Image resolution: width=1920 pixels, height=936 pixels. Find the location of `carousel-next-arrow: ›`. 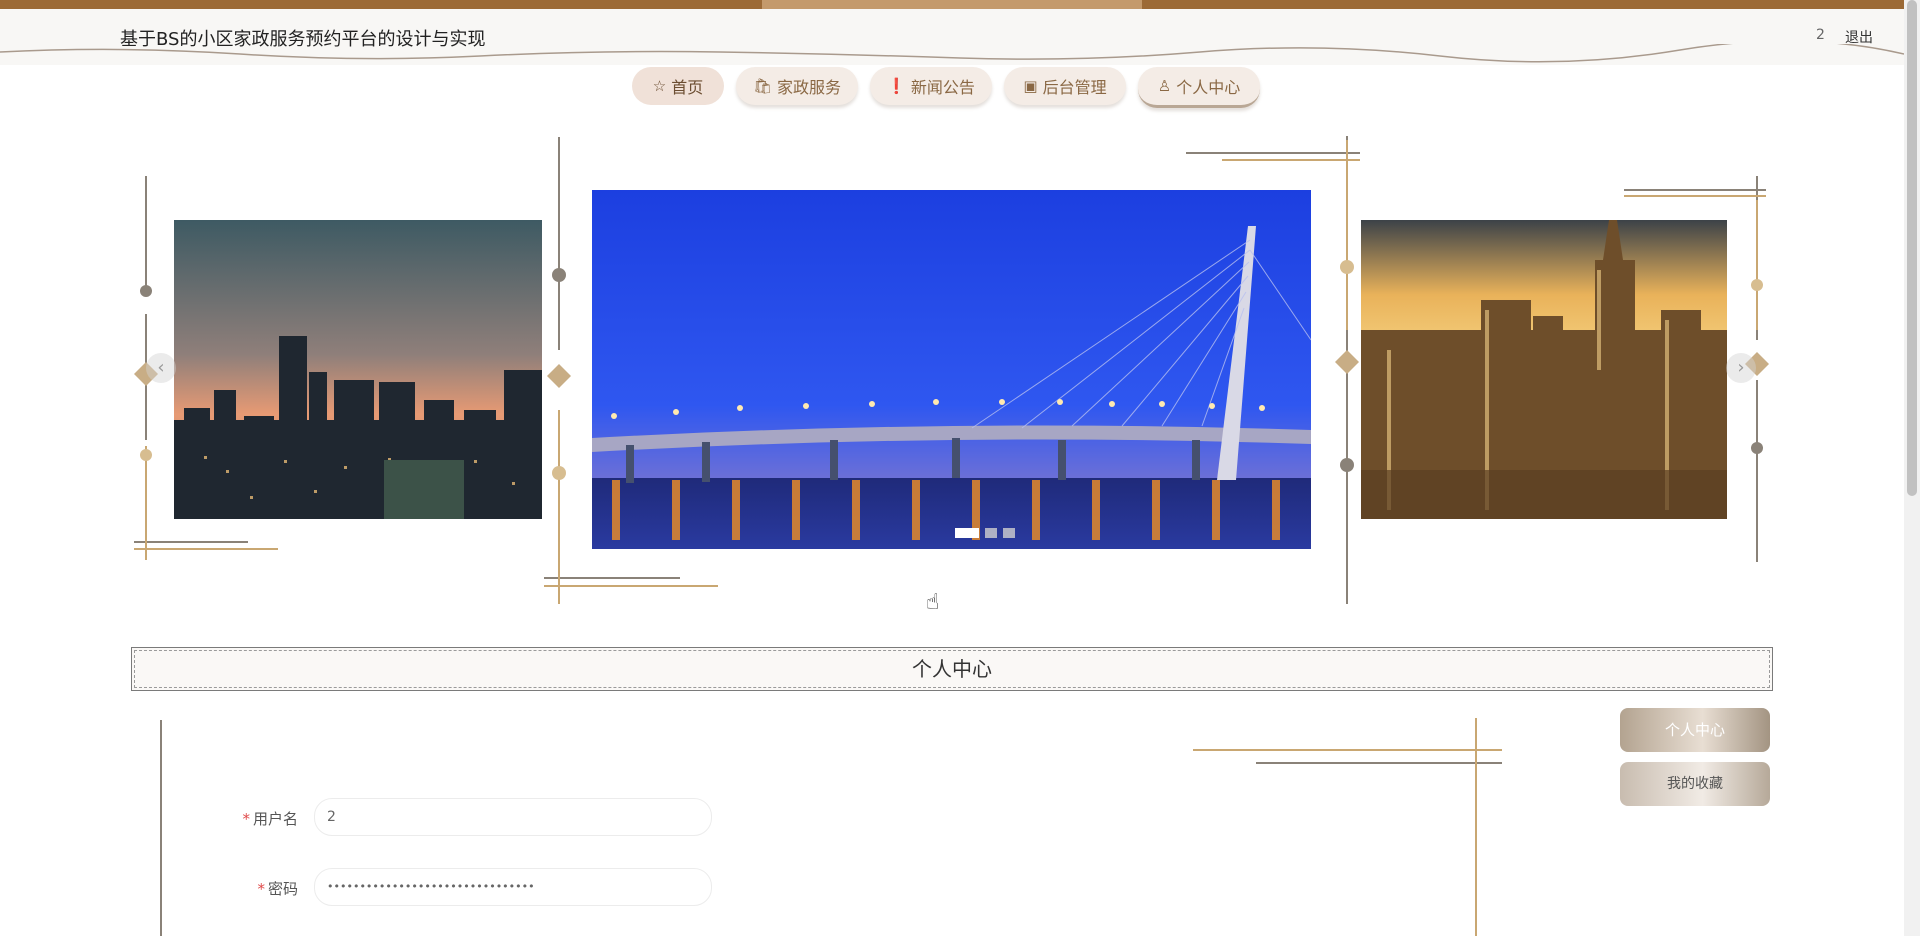

carousel-next-arrow: › is located at coordinates (1741, 368).